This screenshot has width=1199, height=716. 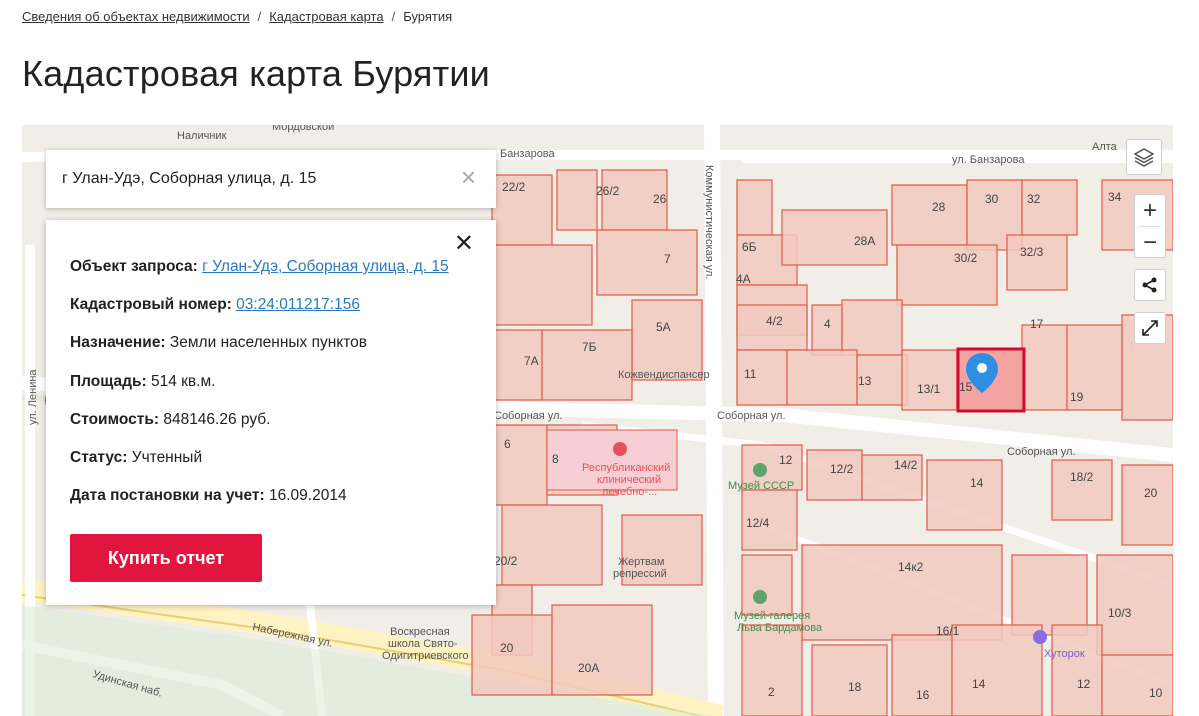 What do you see at coordinates (1105, 147) in the screenshot?
I see `street-label: Алта` at bounding box center [1105, 147].